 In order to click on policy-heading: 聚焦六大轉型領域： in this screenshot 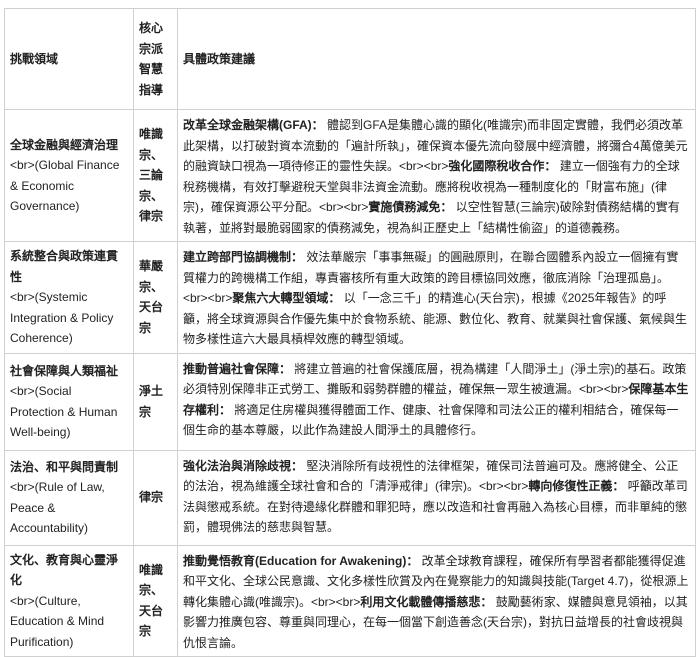, I will do `click(286, 298)`.